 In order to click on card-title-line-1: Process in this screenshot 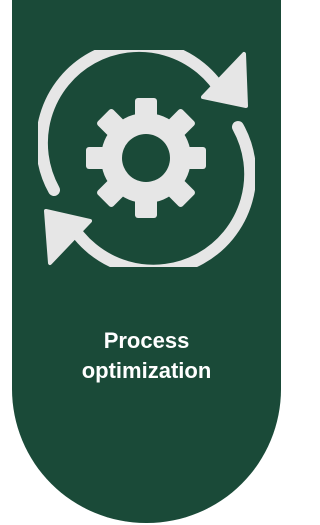, I will do `click(146, 340)`.